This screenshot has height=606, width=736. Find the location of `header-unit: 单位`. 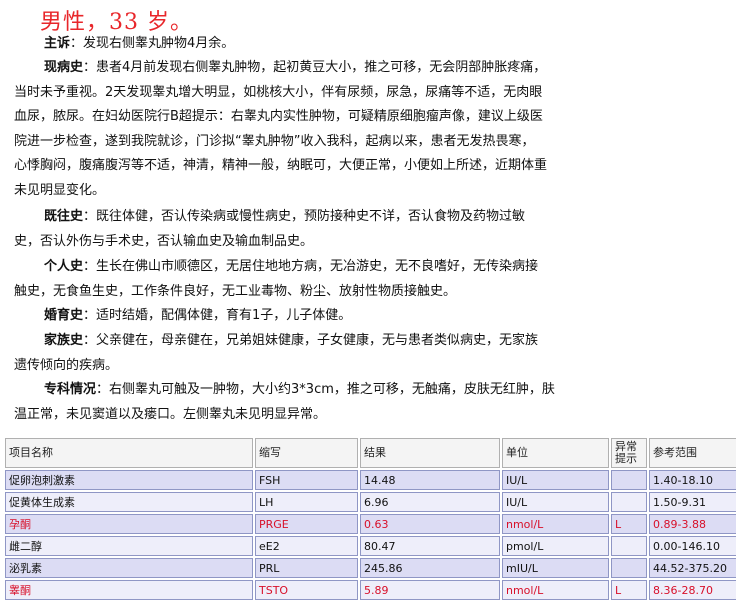

header-unit: 单位 is located at coordinates (555, 453).